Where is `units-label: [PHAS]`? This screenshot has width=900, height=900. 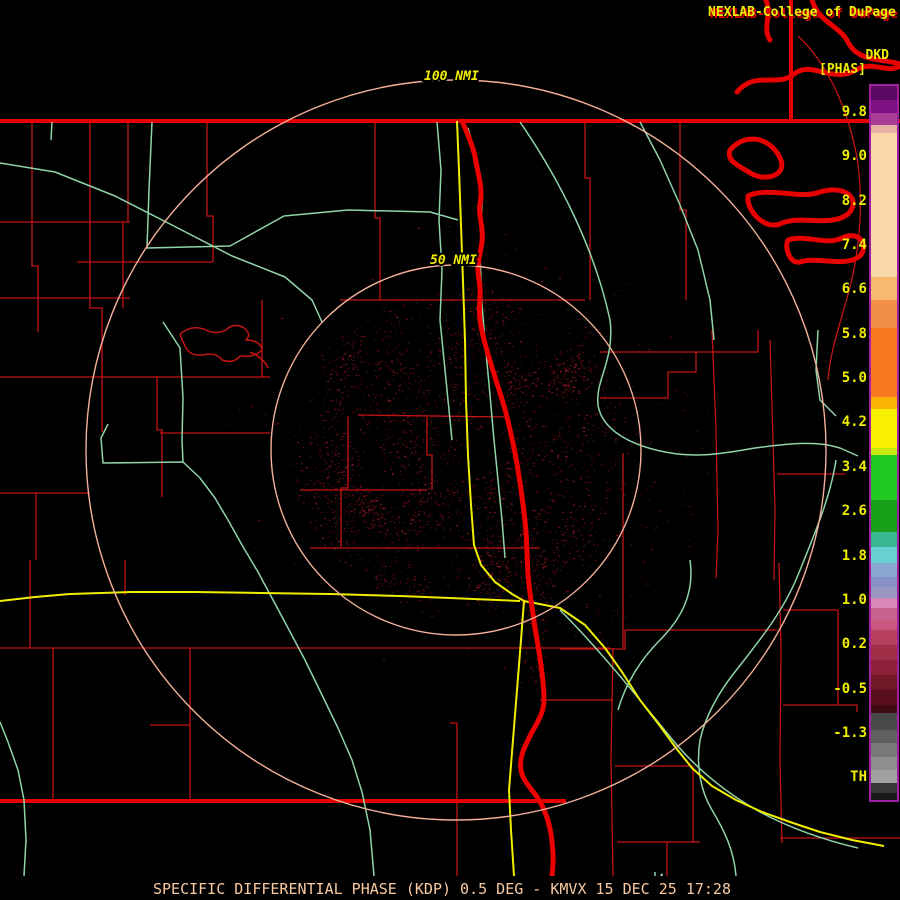 units-label: [PHAS] is located at coordinates (842, 69).